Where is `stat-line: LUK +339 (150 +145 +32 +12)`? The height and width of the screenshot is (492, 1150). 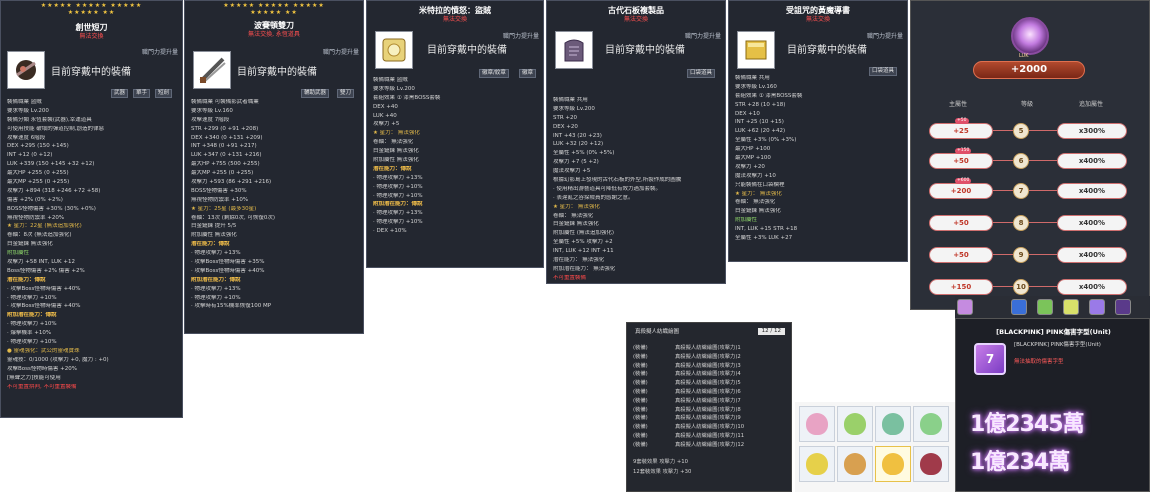 stat-line: LUK +339 (150 +145 +32 +12) is located at coordinates (51, 164).